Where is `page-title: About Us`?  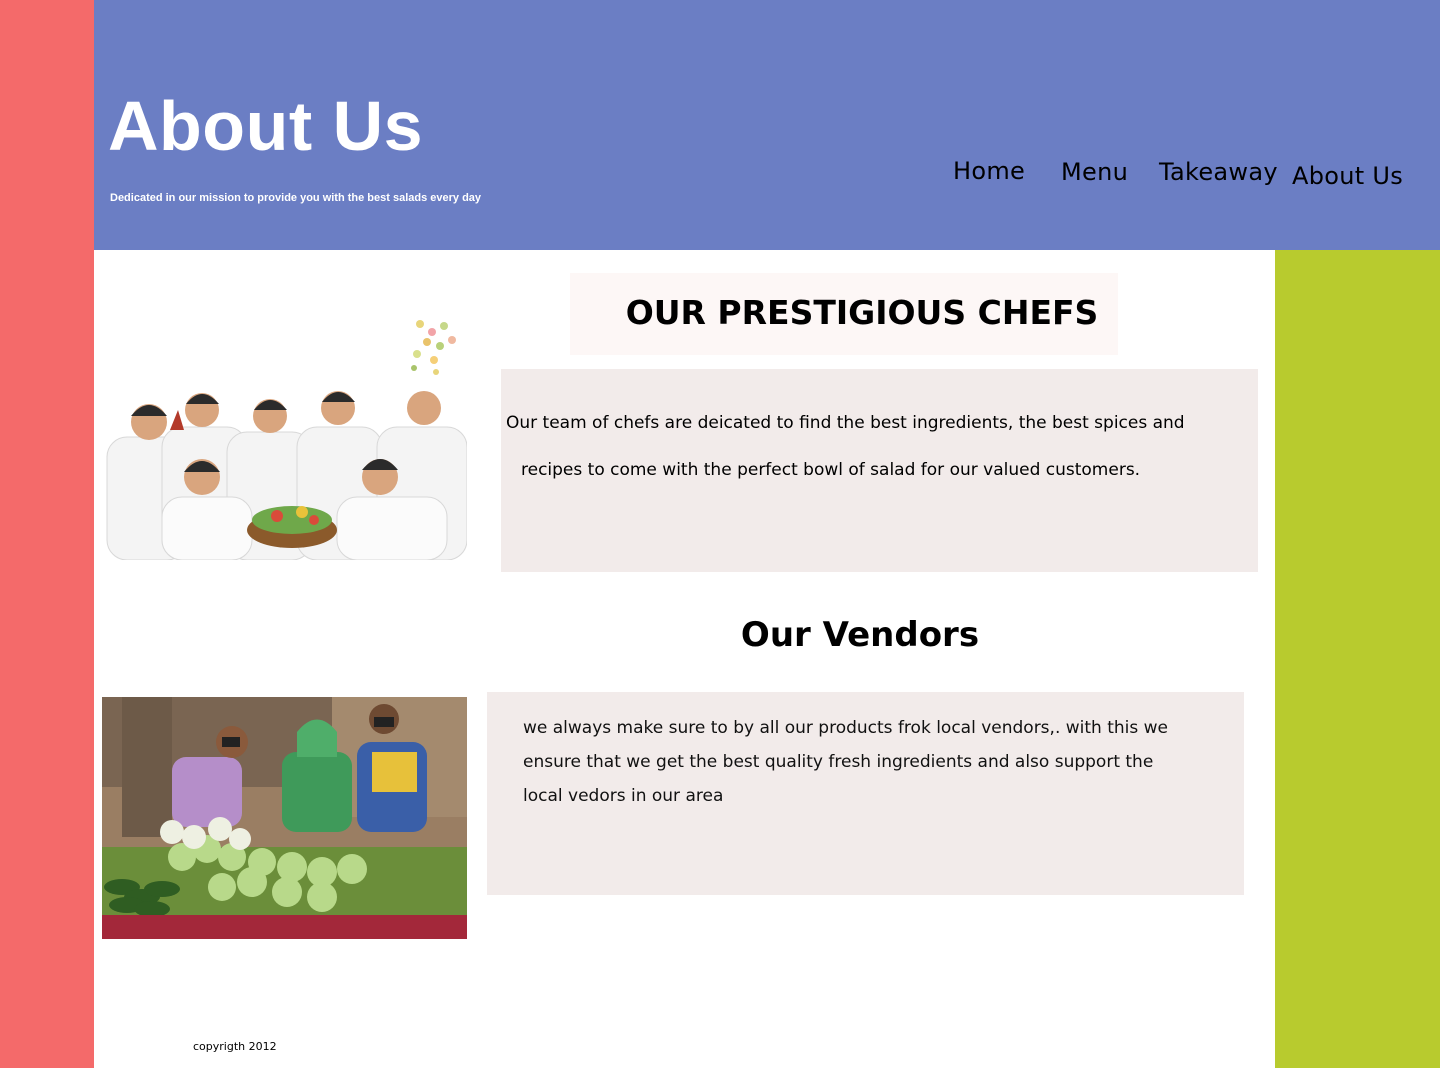
page-title: About Us is located at coordinates (266, 126).